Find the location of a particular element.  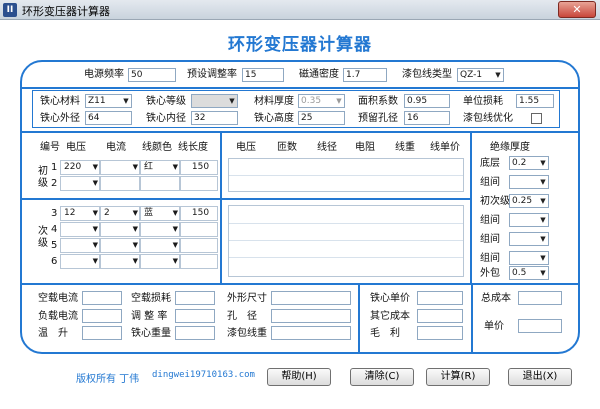

insulation-title: 绝缘厚度 is located at coordinates (510, 147).